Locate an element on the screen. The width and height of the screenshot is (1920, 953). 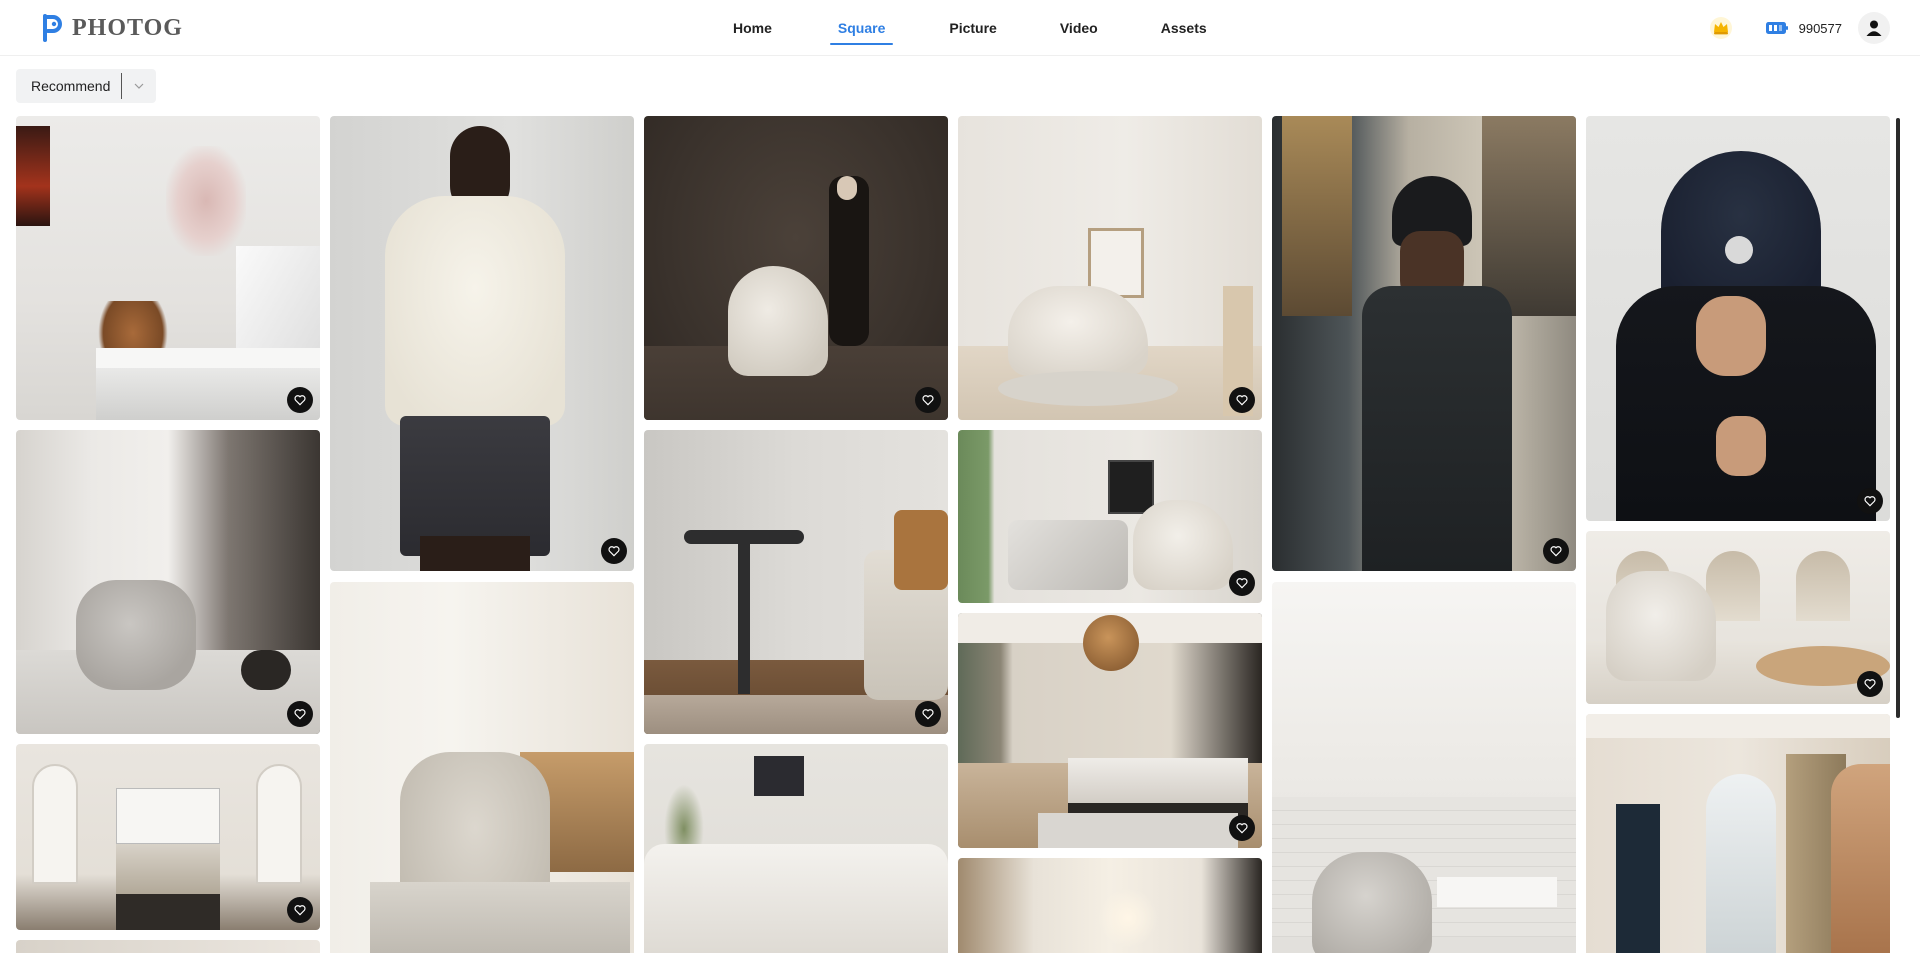
sort-dropdown: Recommend is located at coordinates (86, 86).